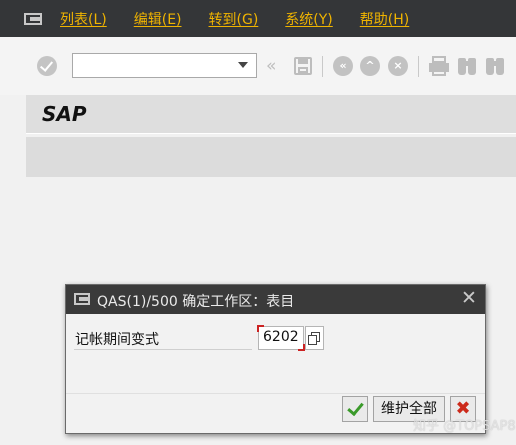 This screenshot has width=516, height=445. I want to click on fiscal-year-variant-input: 6202, so click(281, 338).